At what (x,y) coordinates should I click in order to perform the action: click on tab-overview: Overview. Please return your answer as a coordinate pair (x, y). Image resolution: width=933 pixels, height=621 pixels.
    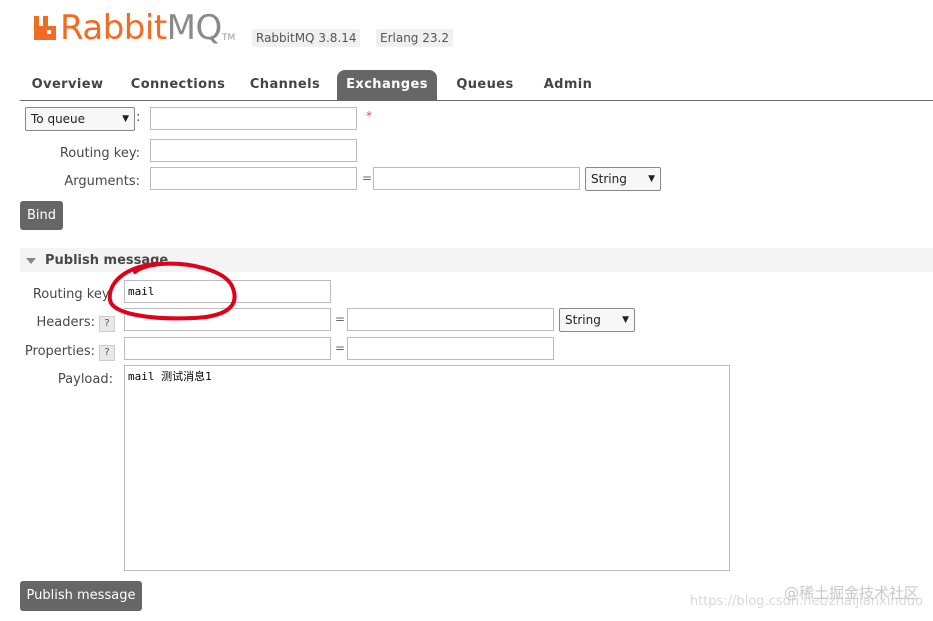
    Looking at the image, I should click on (67, 85).